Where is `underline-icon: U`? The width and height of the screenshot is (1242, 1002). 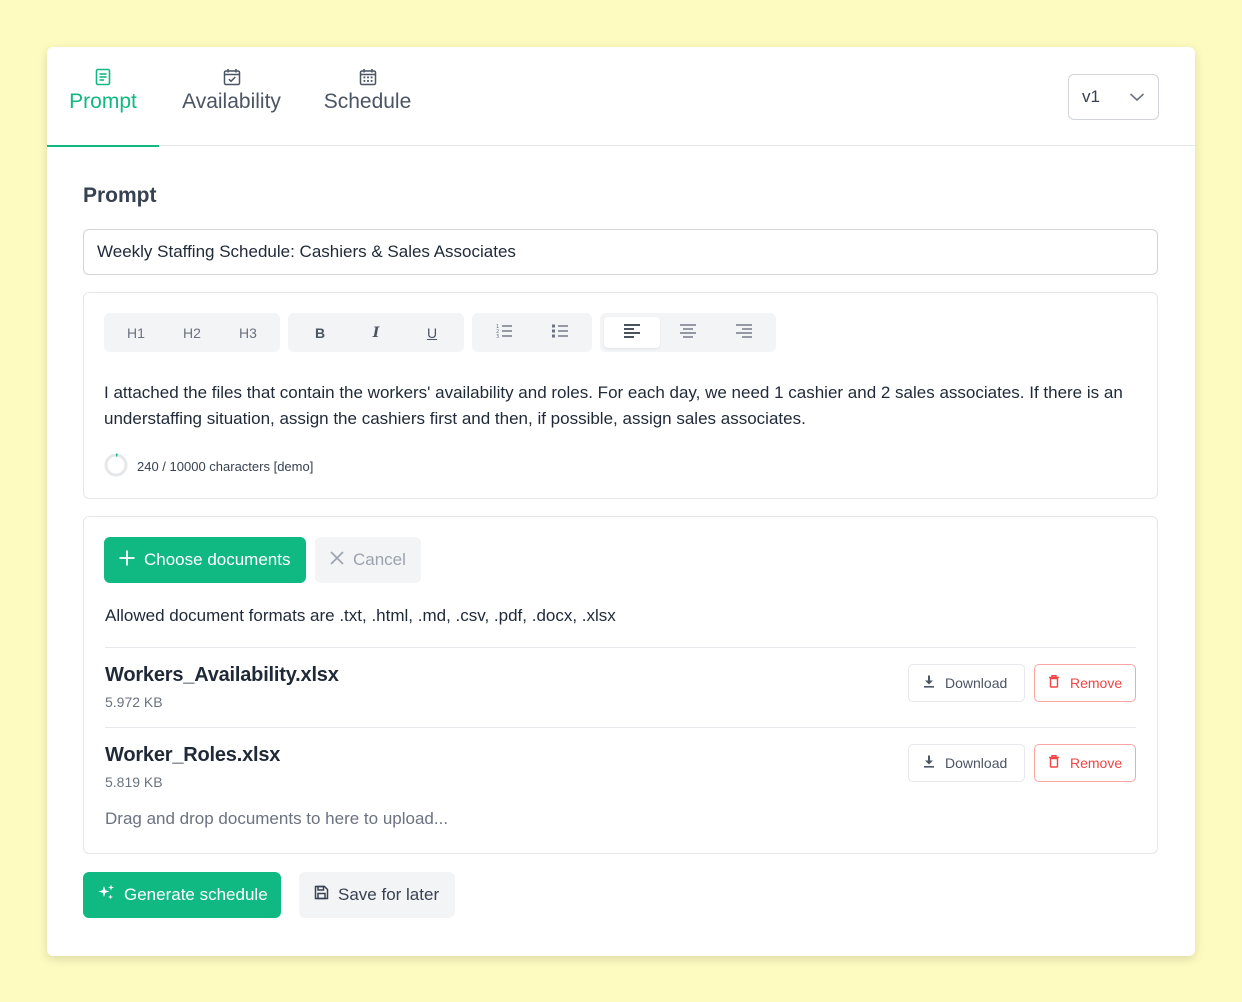 underline-icon: U is located at coordinates (432, 332).